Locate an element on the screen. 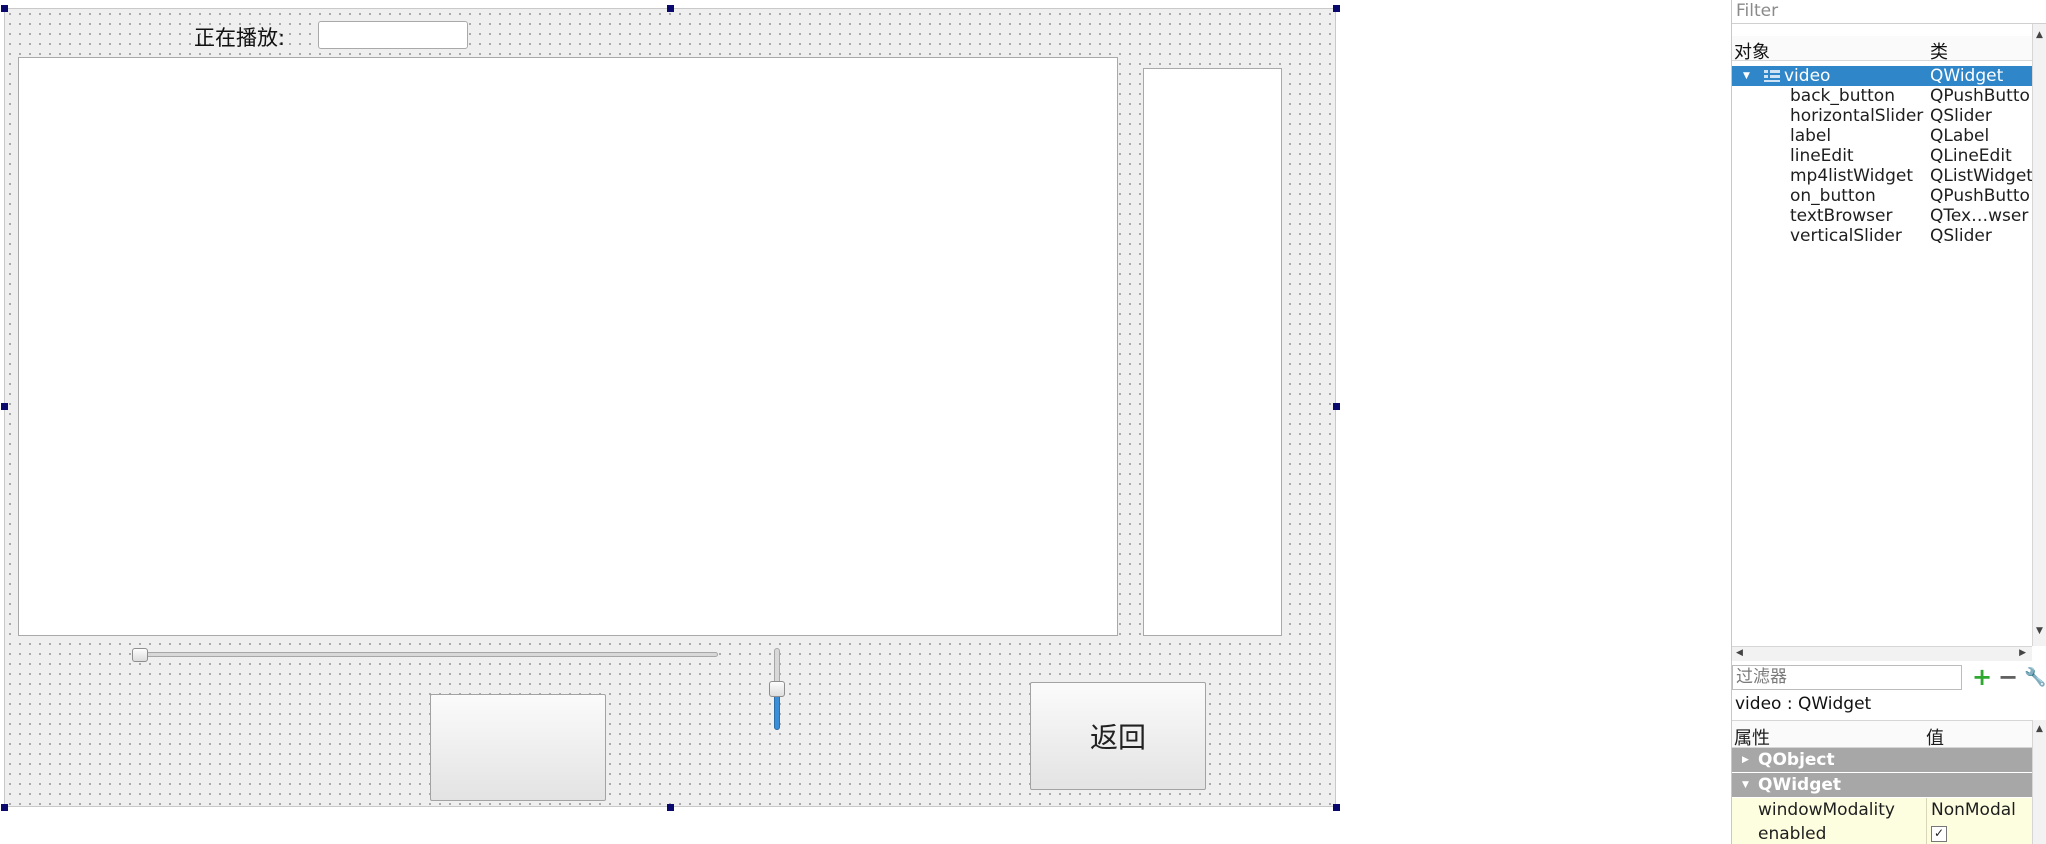 This screenshot has height=844, width=2046. tree-row-back-button: back_button QPushButto is located at coordinates (1882, 96).